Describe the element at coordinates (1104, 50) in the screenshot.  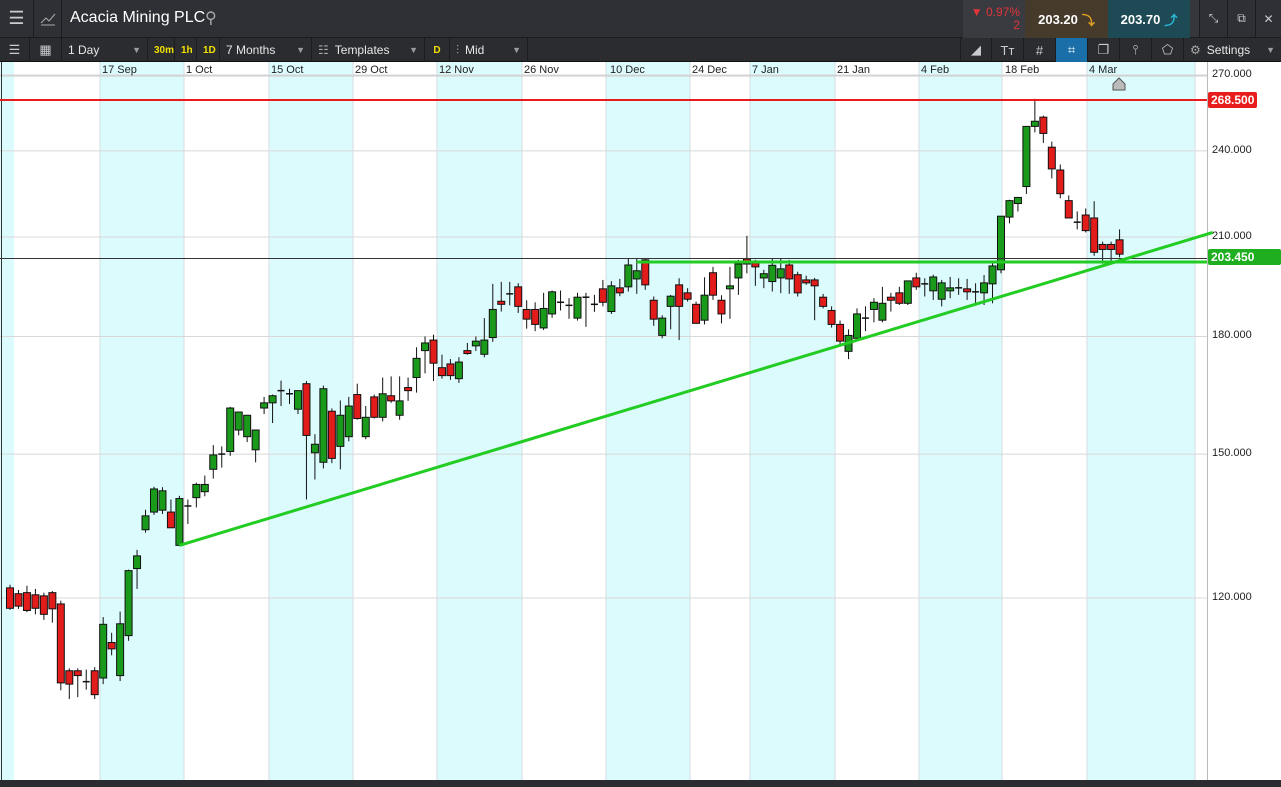
I see `windows-icon: ❐` at that location.